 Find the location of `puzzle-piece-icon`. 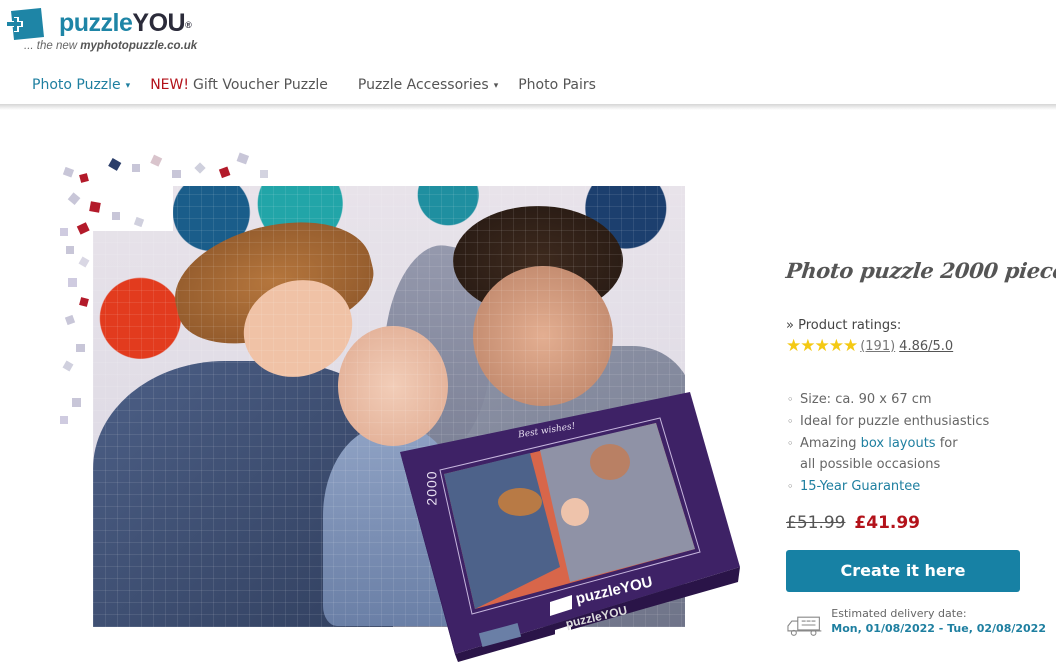

puzzle-piece-icon is located at coordinates (164, 288).